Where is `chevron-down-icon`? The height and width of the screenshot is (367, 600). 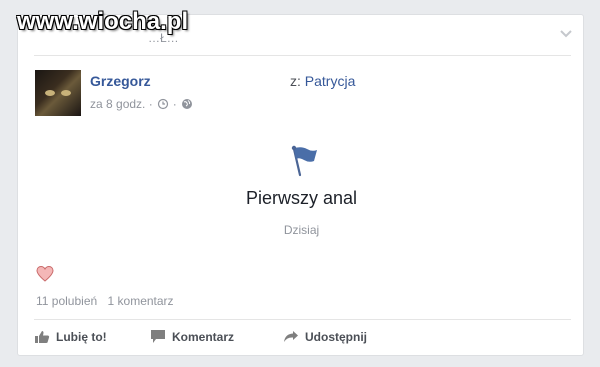 chevron-down-icon is located at coordinates (566, 34).